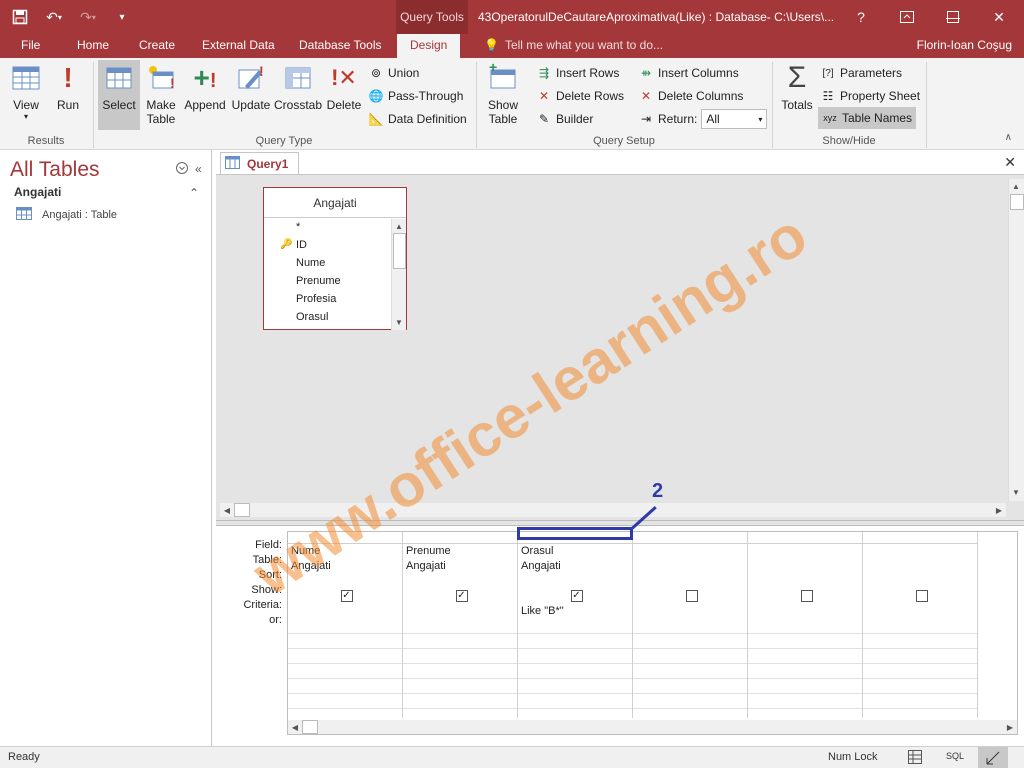 Image resolution: width=1024 pixels, height=768 pixels. Describe the element at coordinates (460, 551) in the screenshot. I see `field-cell: Prenume` at that location.